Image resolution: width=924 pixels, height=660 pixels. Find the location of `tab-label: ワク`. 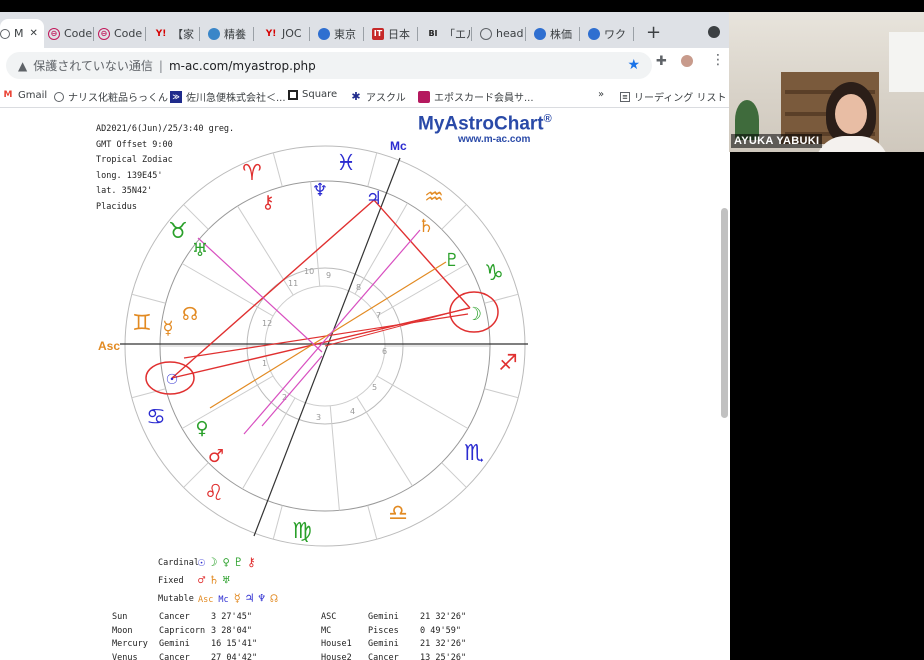

tab-label: ワク is located at coordinates (615, 34).